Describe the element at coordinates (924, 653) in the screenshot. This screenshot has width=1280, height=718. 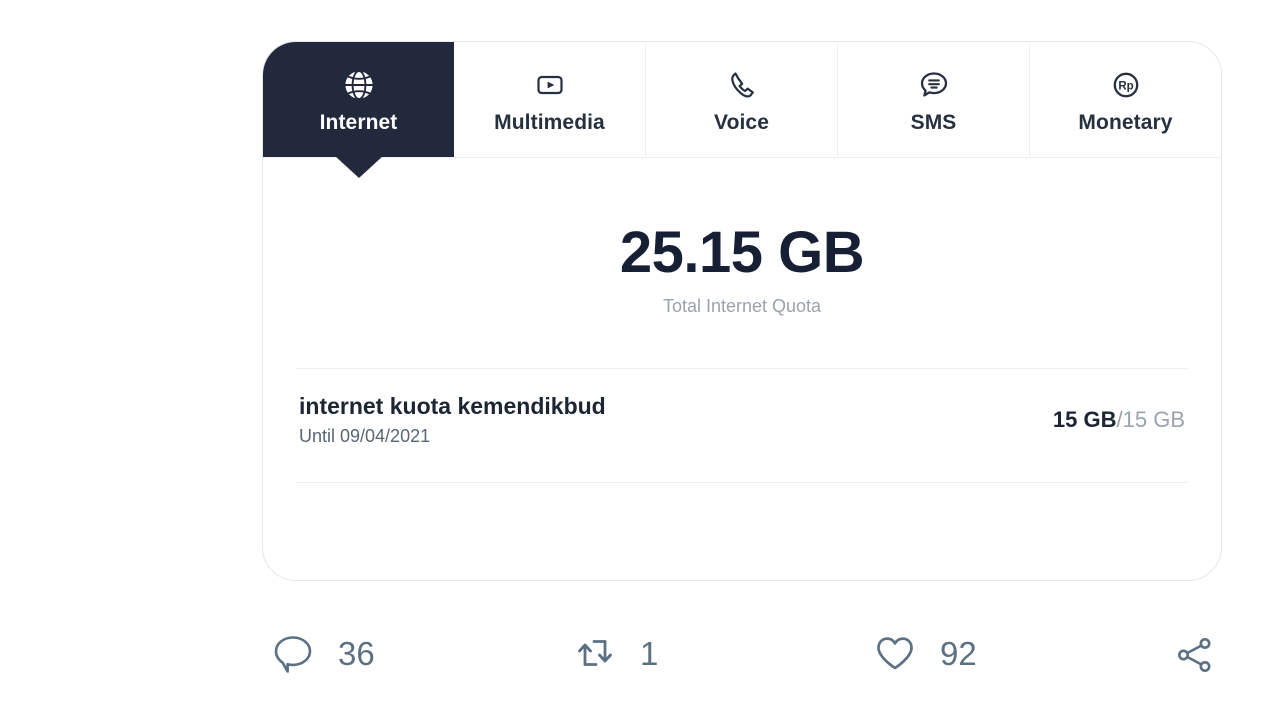
I see `like-button: 92` at that location.